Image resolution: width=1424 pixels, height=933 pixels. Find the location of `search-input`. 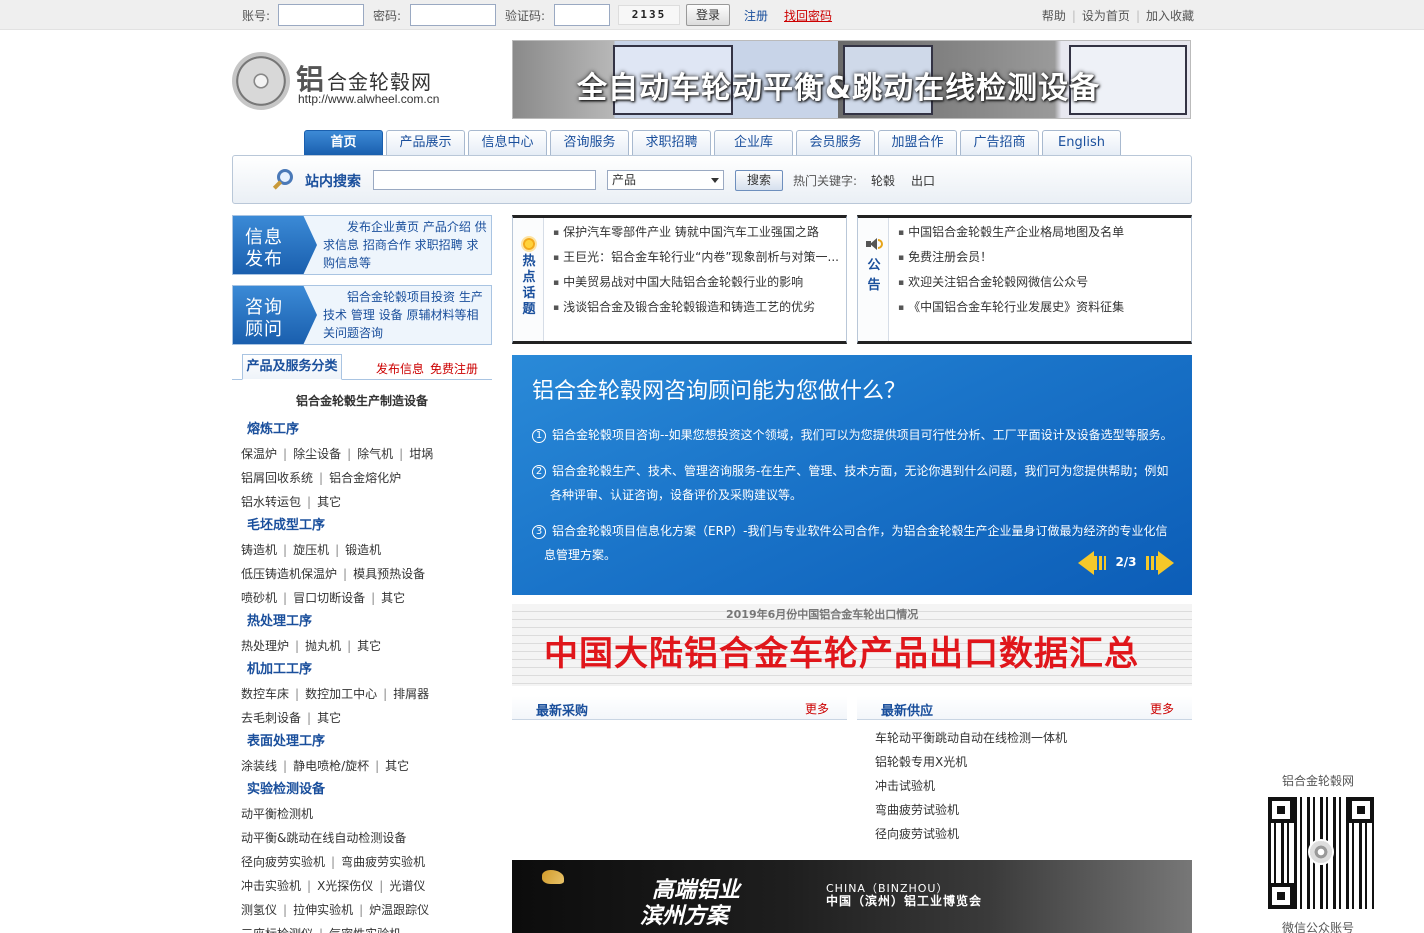

search-input is located at coordinates (484, 180).